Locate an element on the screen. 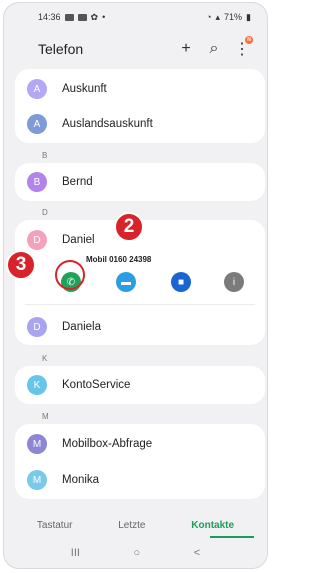 The image size is (320, 573). contact-group-m: M Mobilbox-Abfrage M Monika is located at coordinates (140, 461).